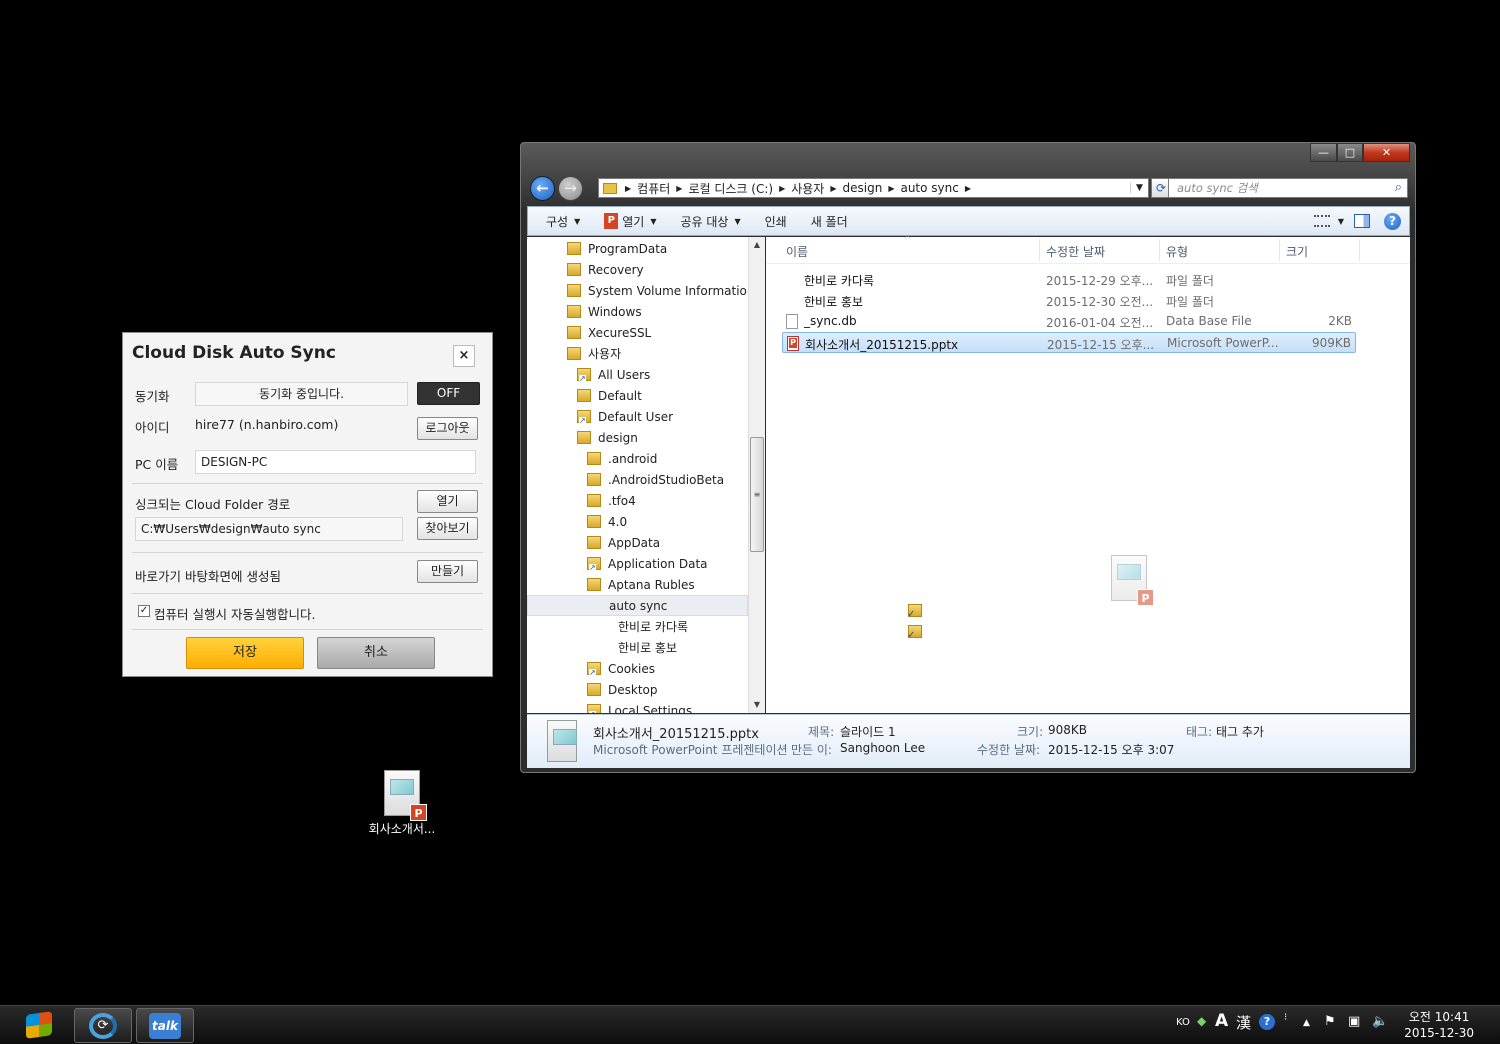  What do you see at coordinates (833, 188) in the screenshot?
I see `chevron-right-icon: ▶` at bounding box center [833, 188].